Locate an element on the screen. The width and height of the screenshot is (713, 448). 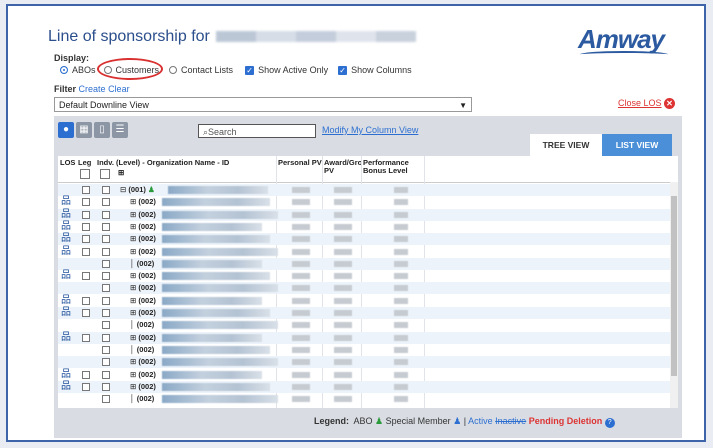
tab-list-view: LIST VIEW is located at coordinates (637, 145).